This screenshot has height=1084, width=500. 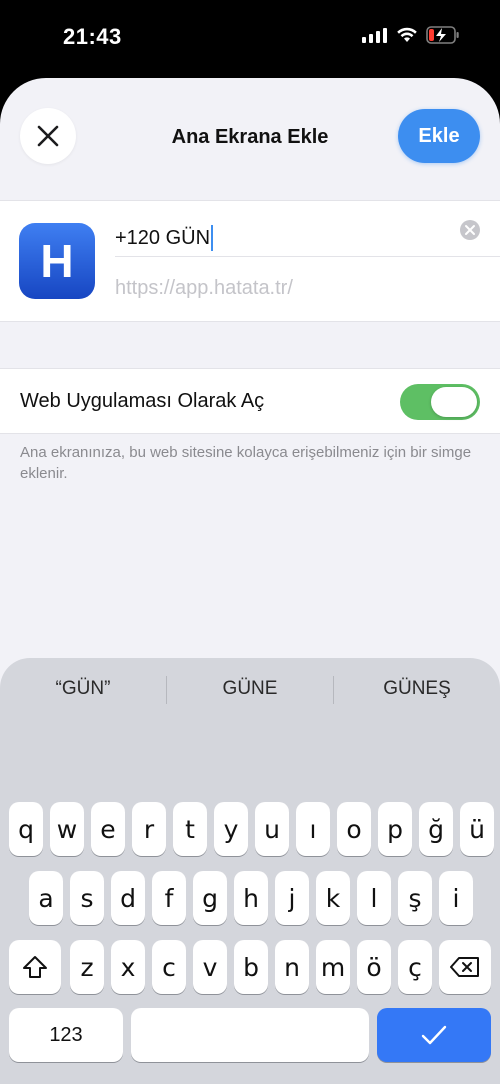 What do you see at coordinates (128, 967) in the screenshot?
I see `key-r3-2: x` at bounding box center [128, 967].